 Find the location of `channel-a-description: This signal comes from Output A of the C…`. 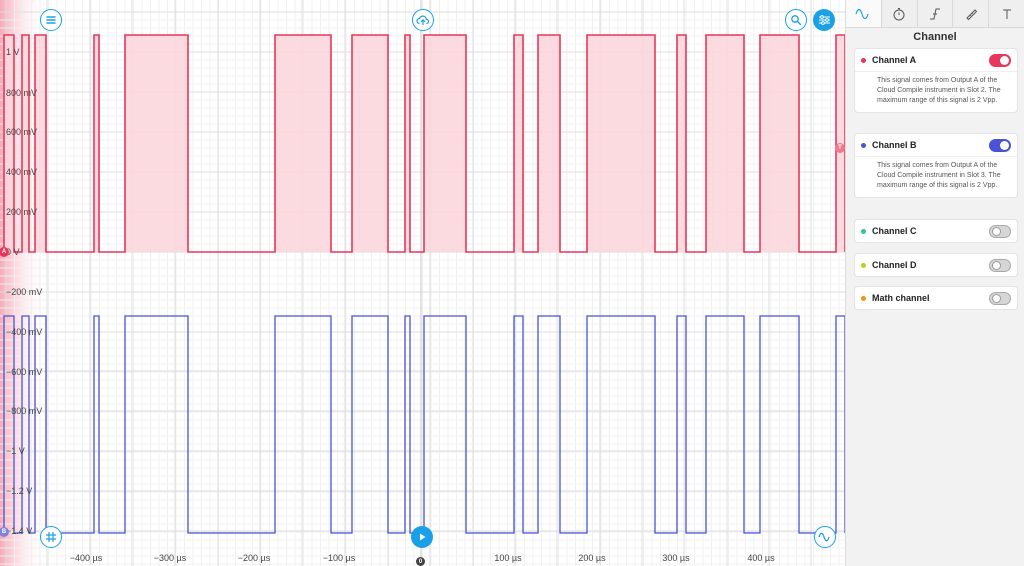

channel-a-description: This signal comes from Output A of the C… is located at coordinates (936, 91).